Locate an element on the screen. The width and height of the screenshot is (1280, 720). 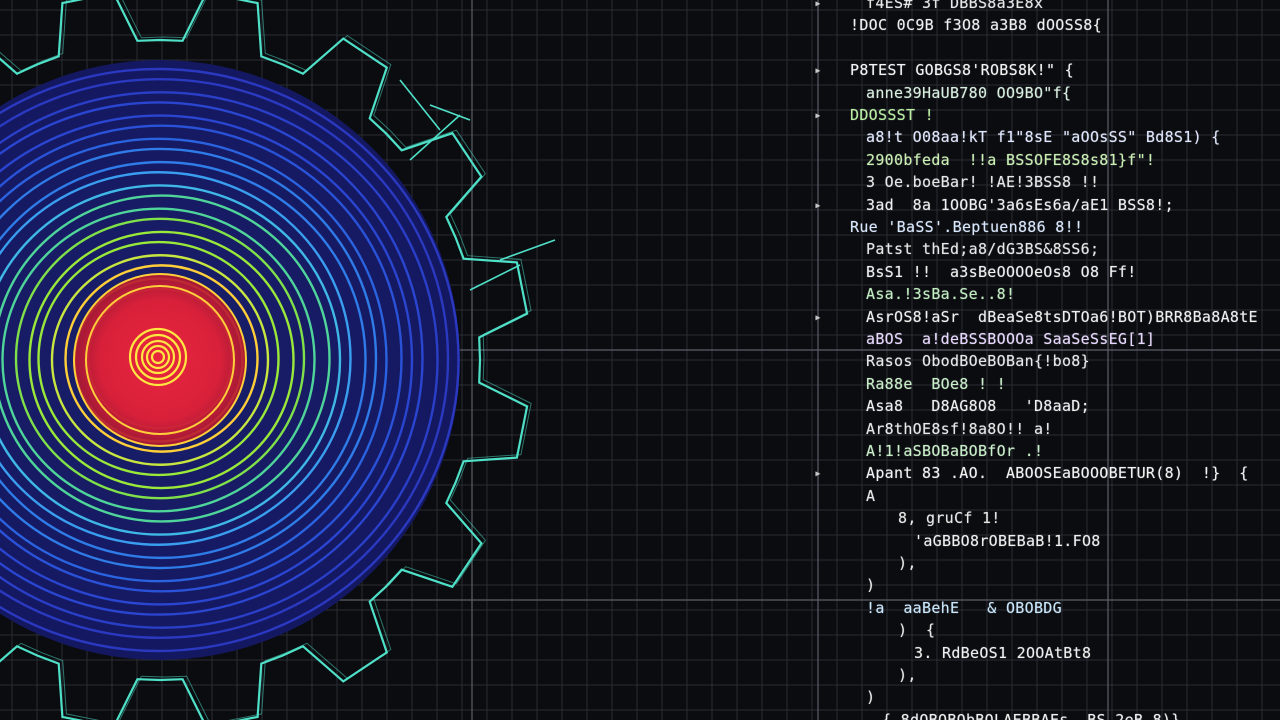
code-text: a8!t O08aa!kT f1"8sE "aOOsSS" Bd8S1) { is located at coordinates (1043, 137).